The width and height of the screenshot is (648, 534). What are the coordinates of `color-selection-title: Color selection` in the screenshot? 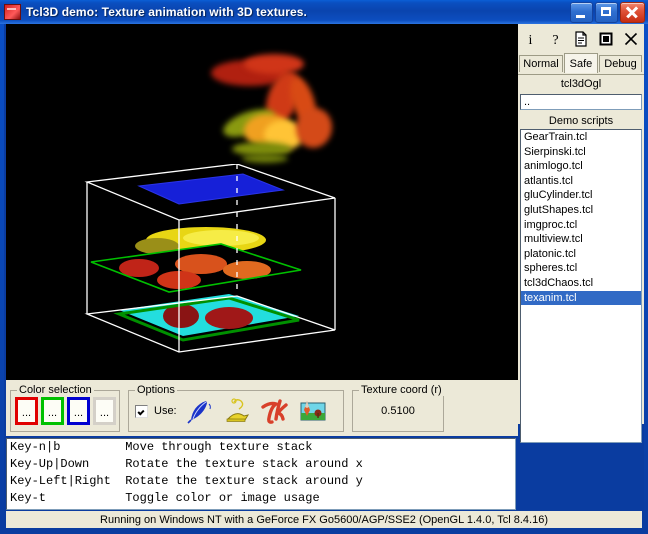 It's located at (55, 390).